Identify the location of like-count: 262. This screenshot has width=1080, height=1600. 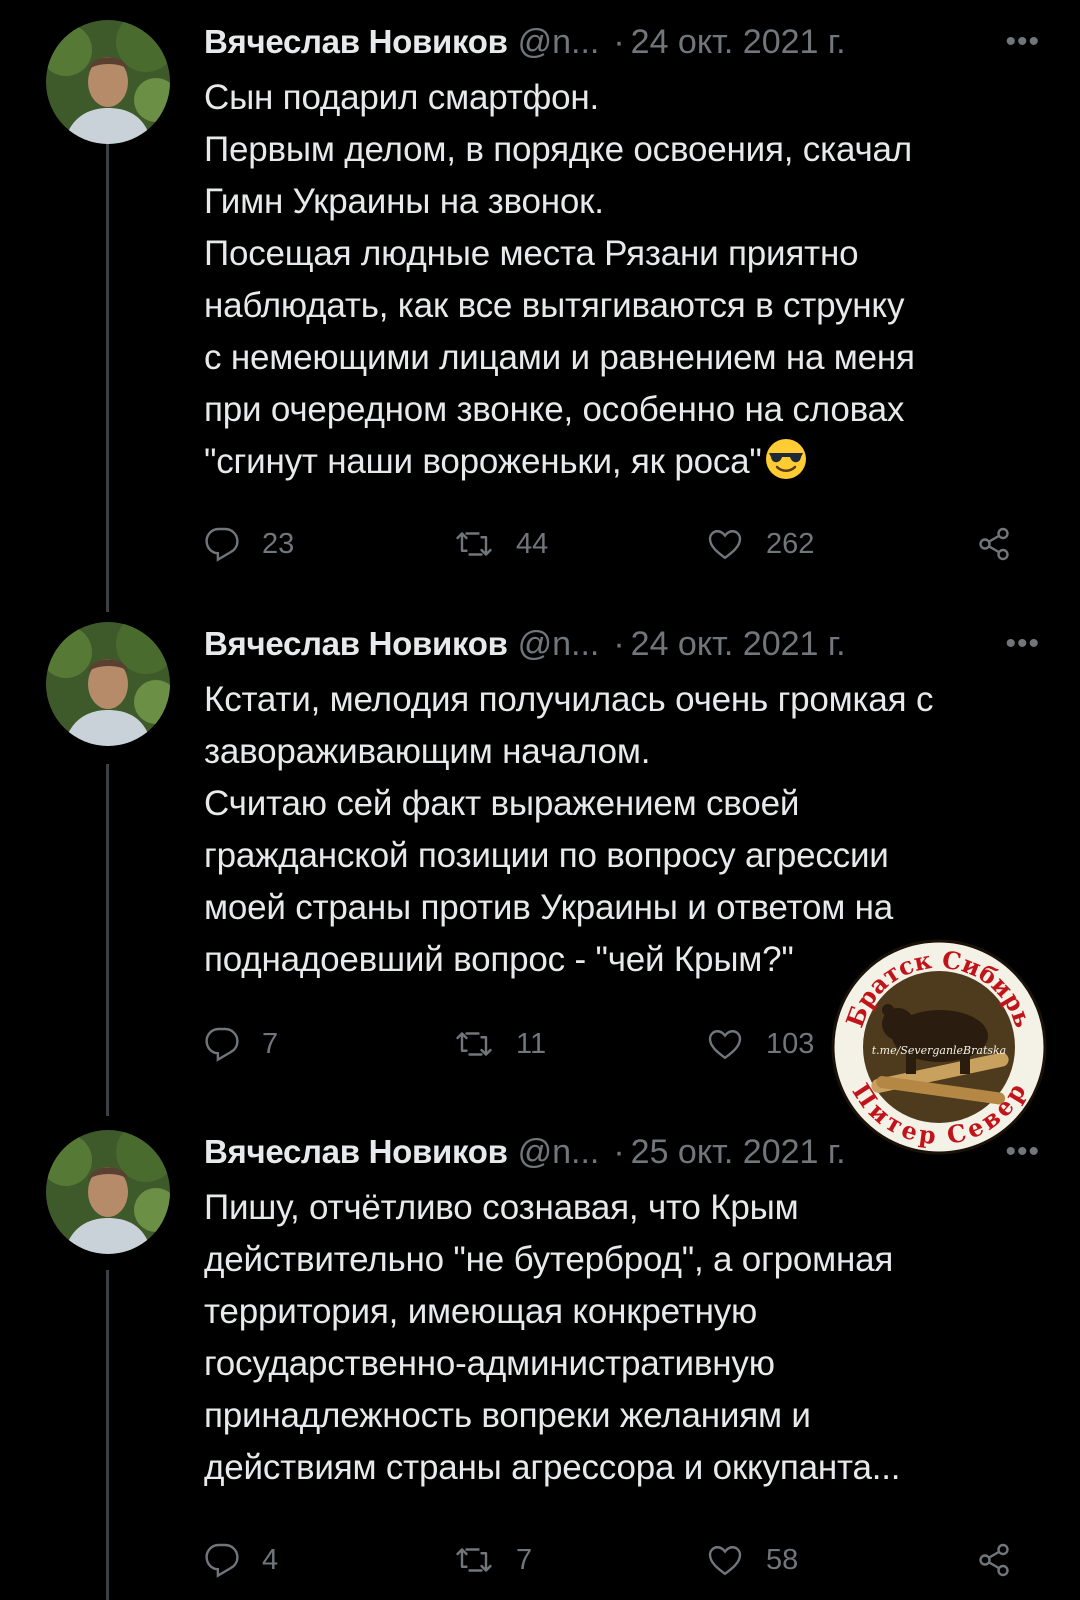
(790, 543).